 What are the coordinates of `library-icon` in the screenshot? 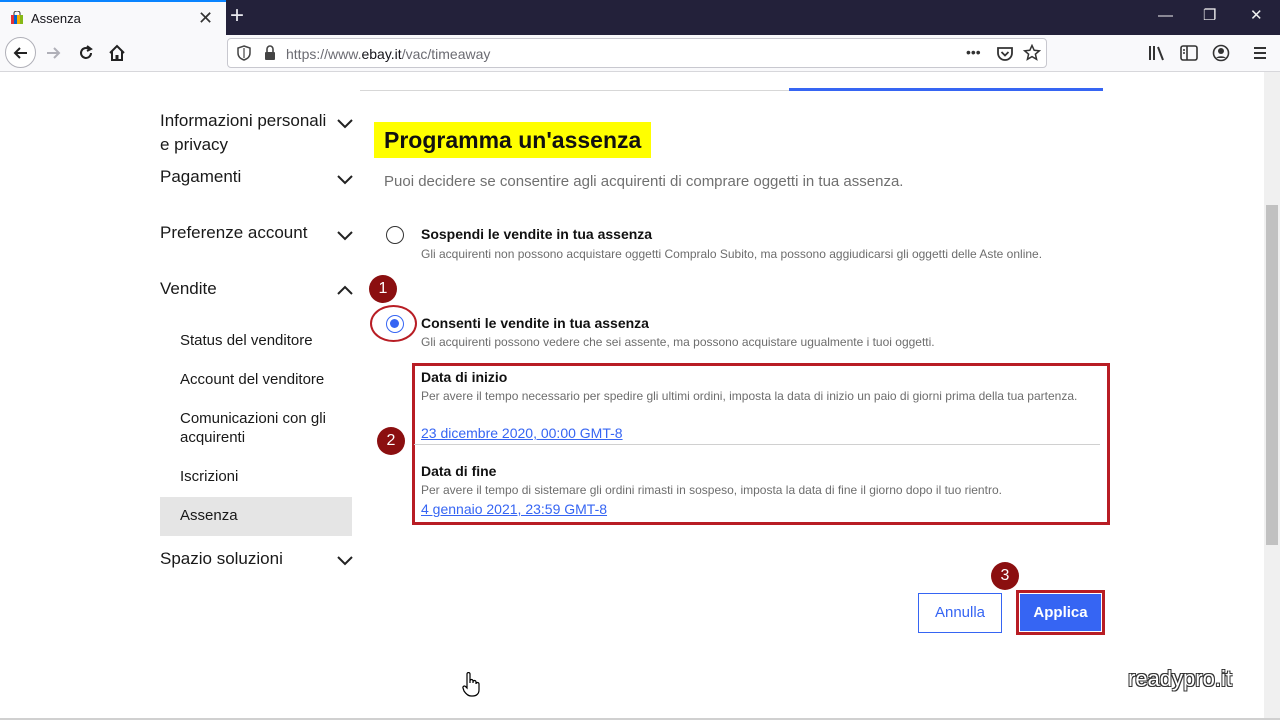 It's located at (1157, 53).